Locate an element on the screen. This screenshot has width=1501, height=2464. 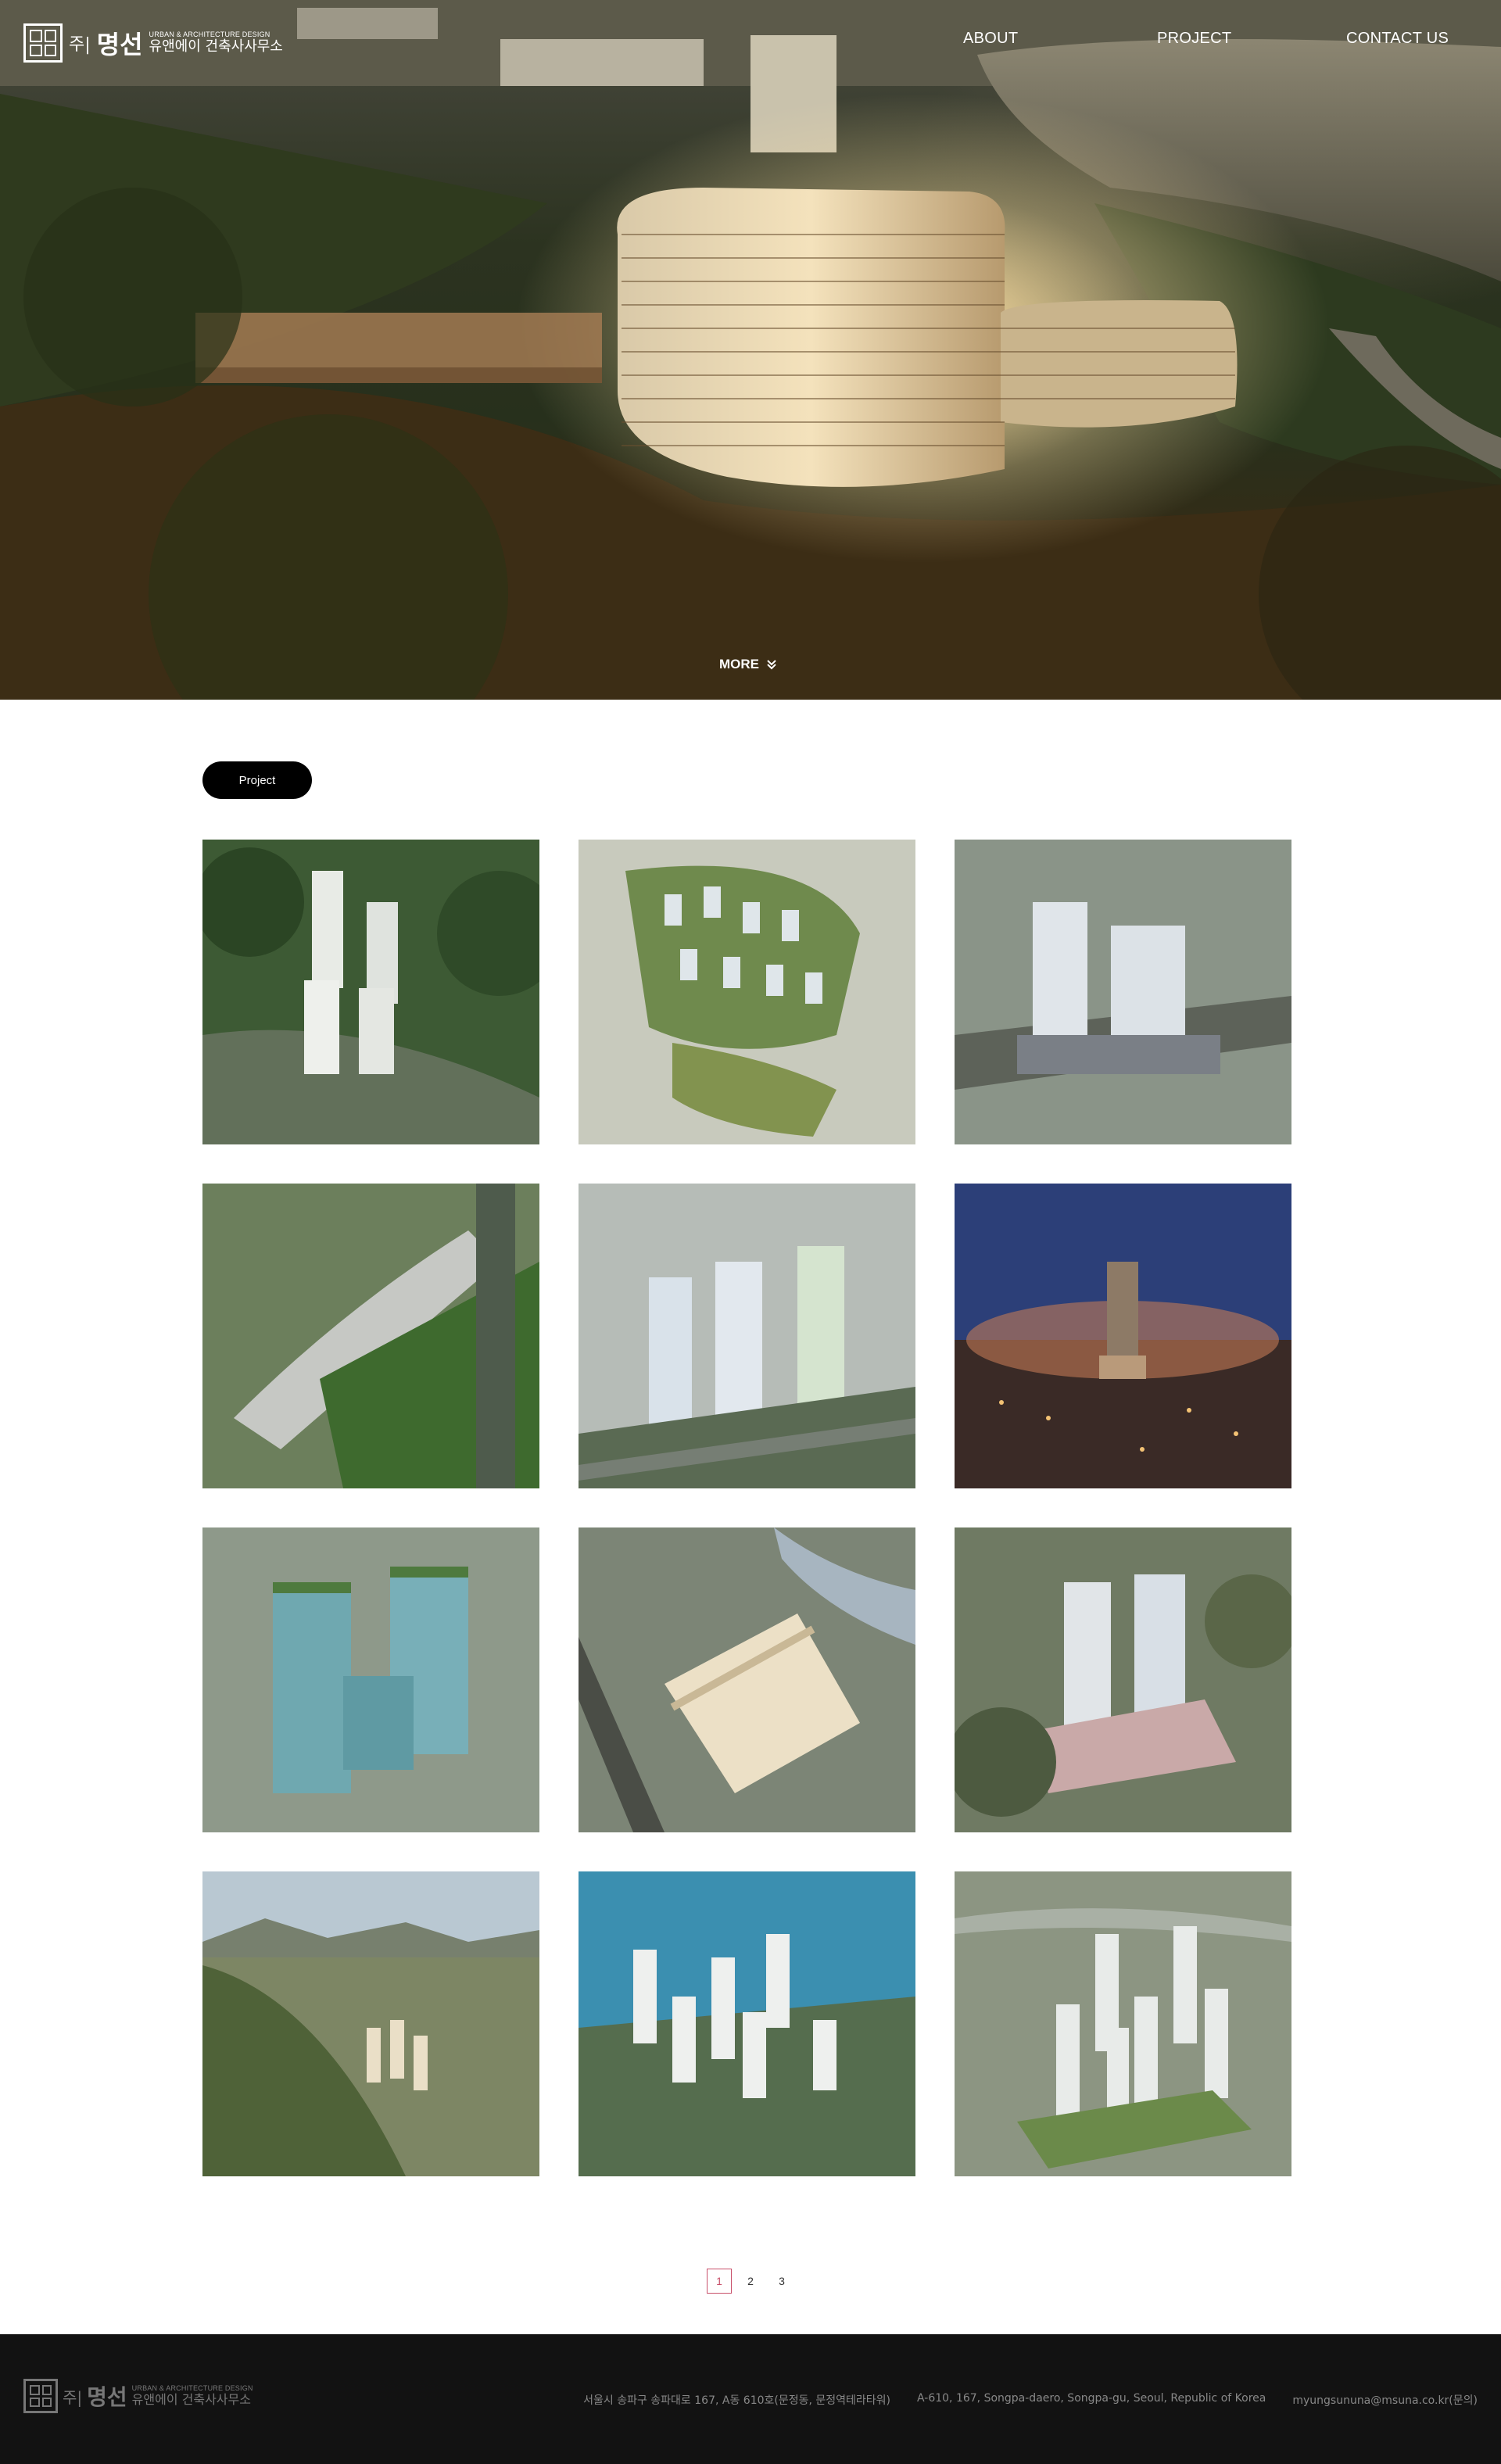
logo-name: 명선 is located at coordinates (119, 44).